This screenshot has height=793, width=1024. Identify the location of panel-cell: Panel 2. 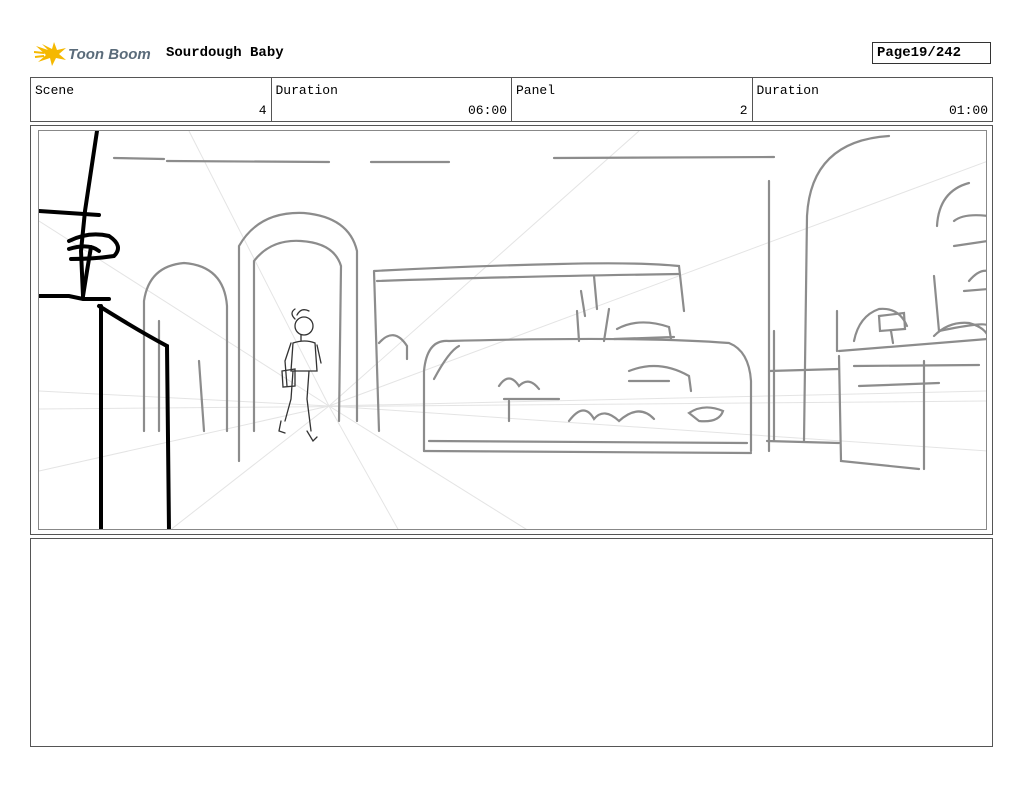
(632, 99).